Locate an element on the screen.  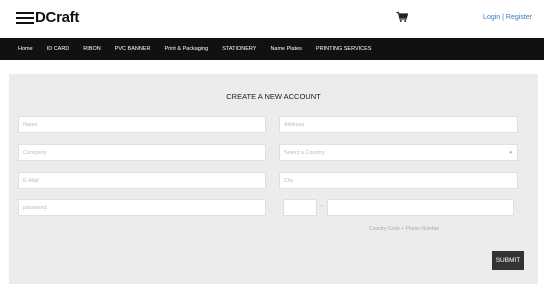
cart-icon is located at coordinates (402, 17).